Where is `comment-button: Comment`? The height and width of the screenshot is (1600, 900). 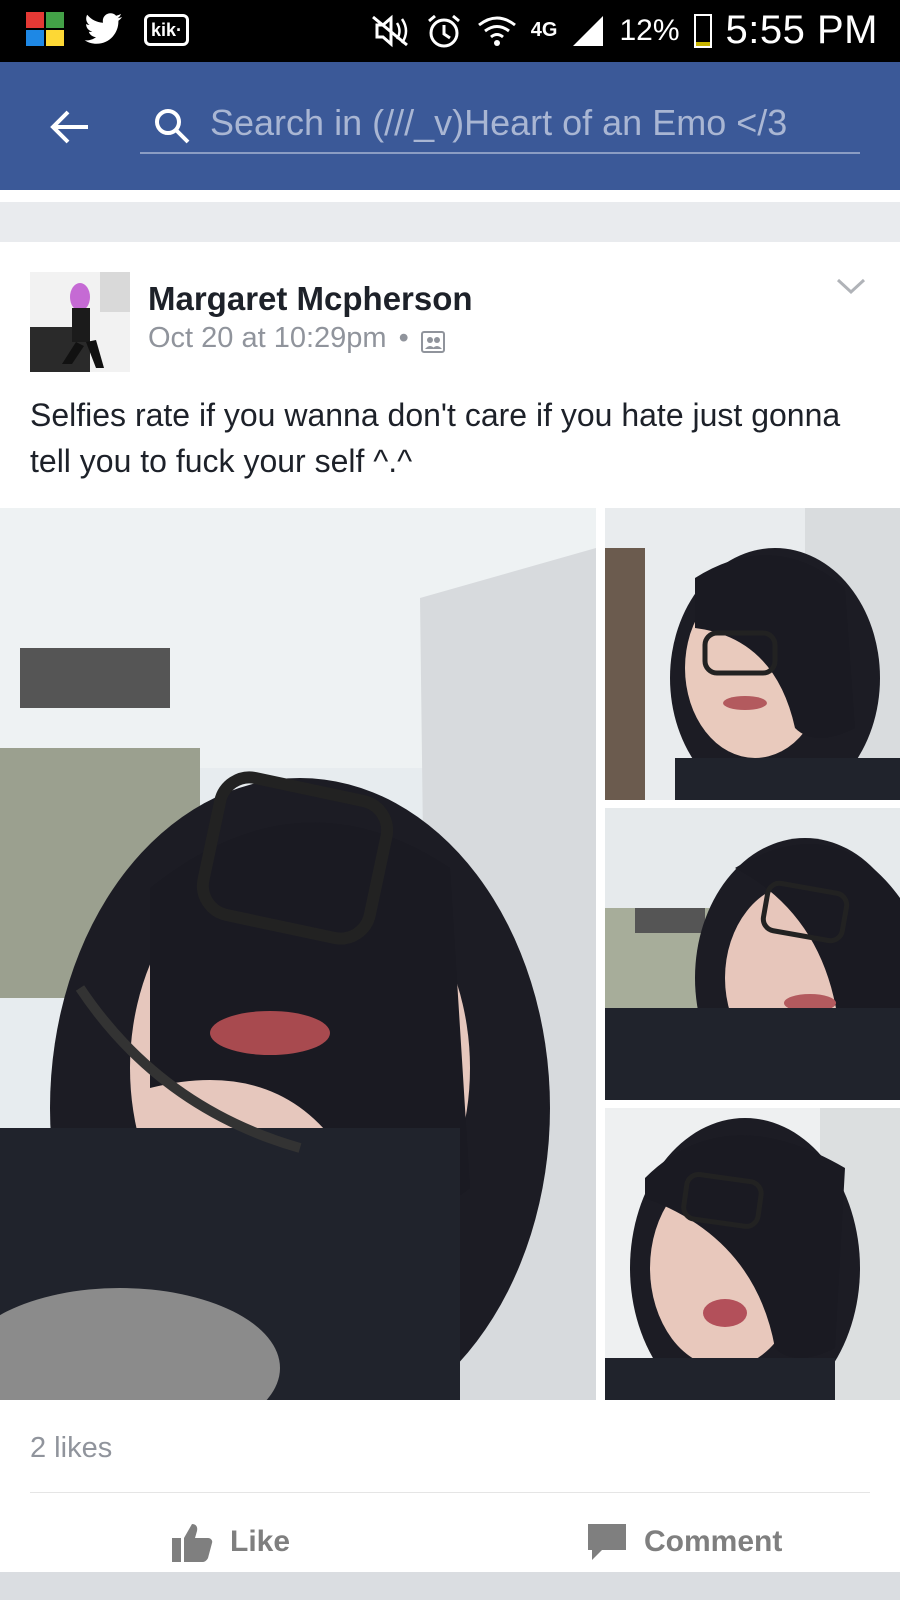 comment-button: Comment is located at coordinates (684, 1542).